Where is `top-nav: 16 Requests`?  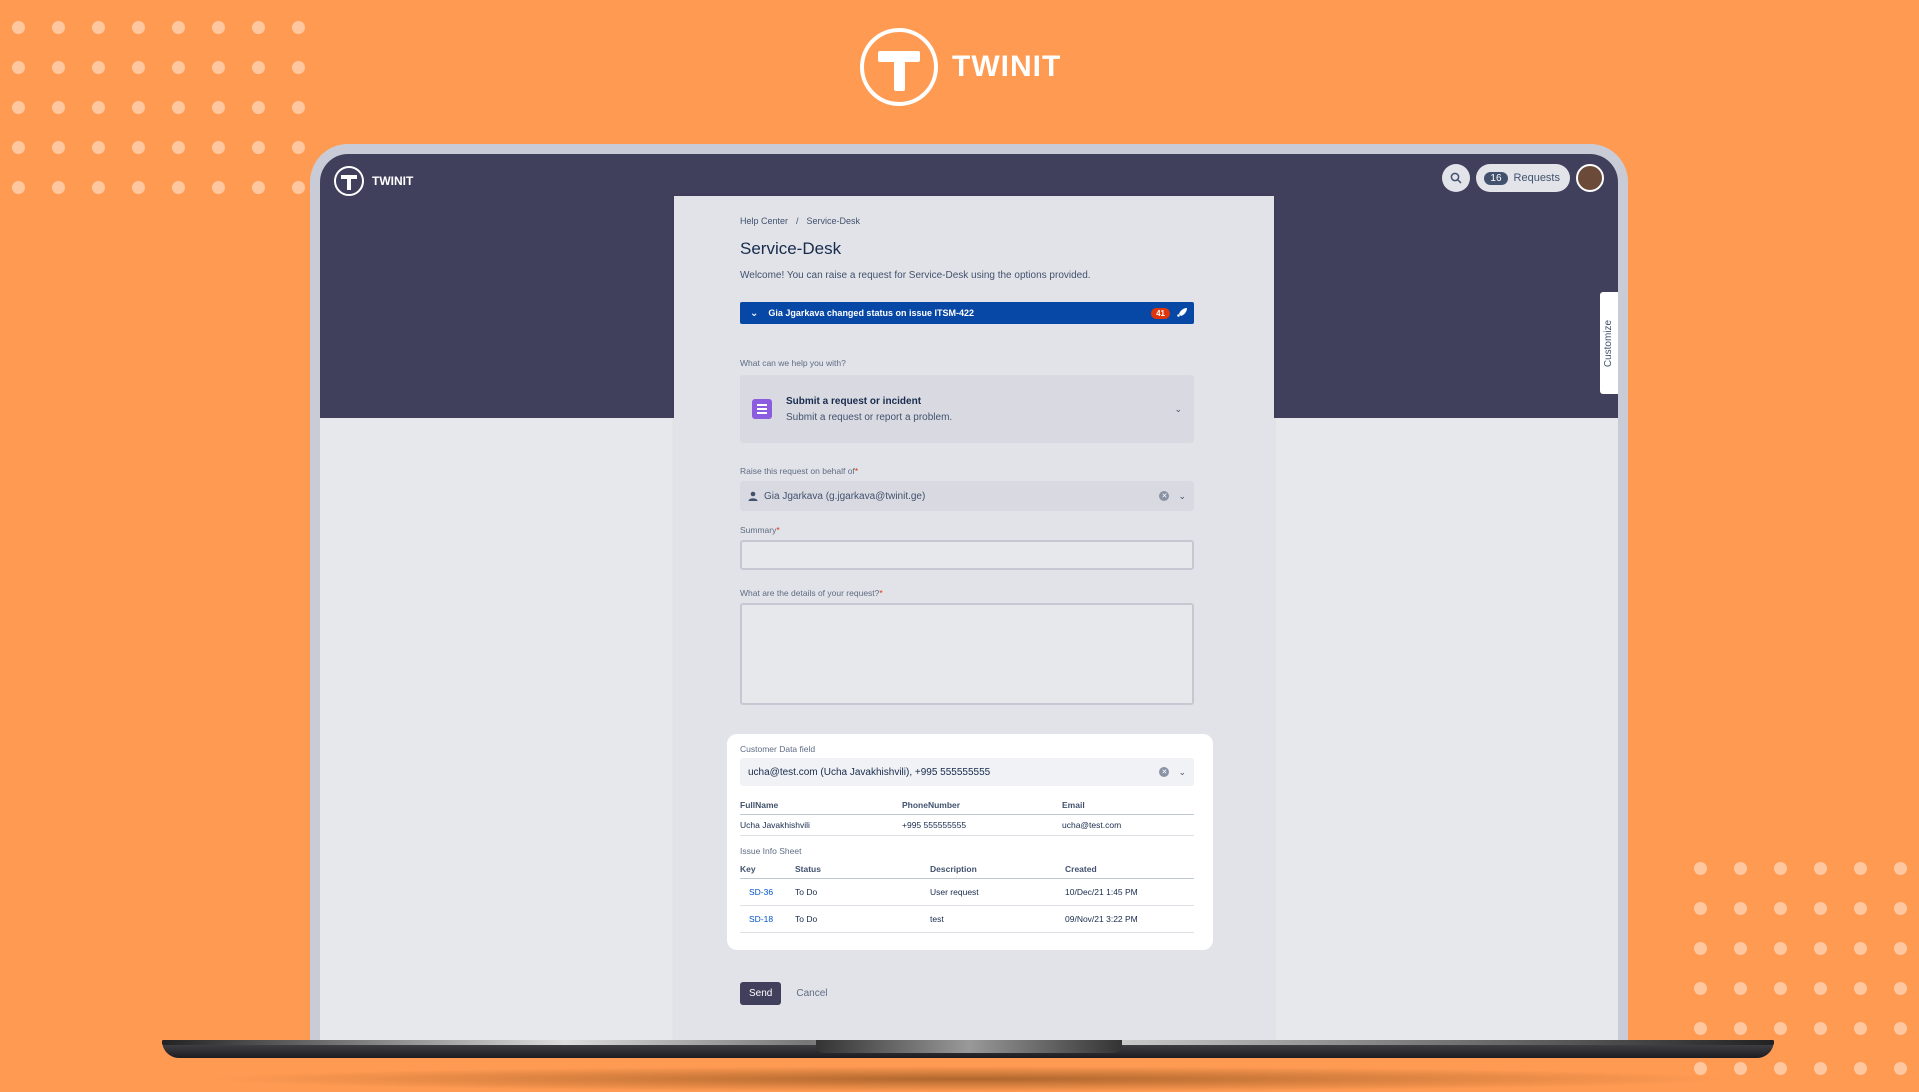 top-nav: 16 Requests is located at coordinates (1523, 178).